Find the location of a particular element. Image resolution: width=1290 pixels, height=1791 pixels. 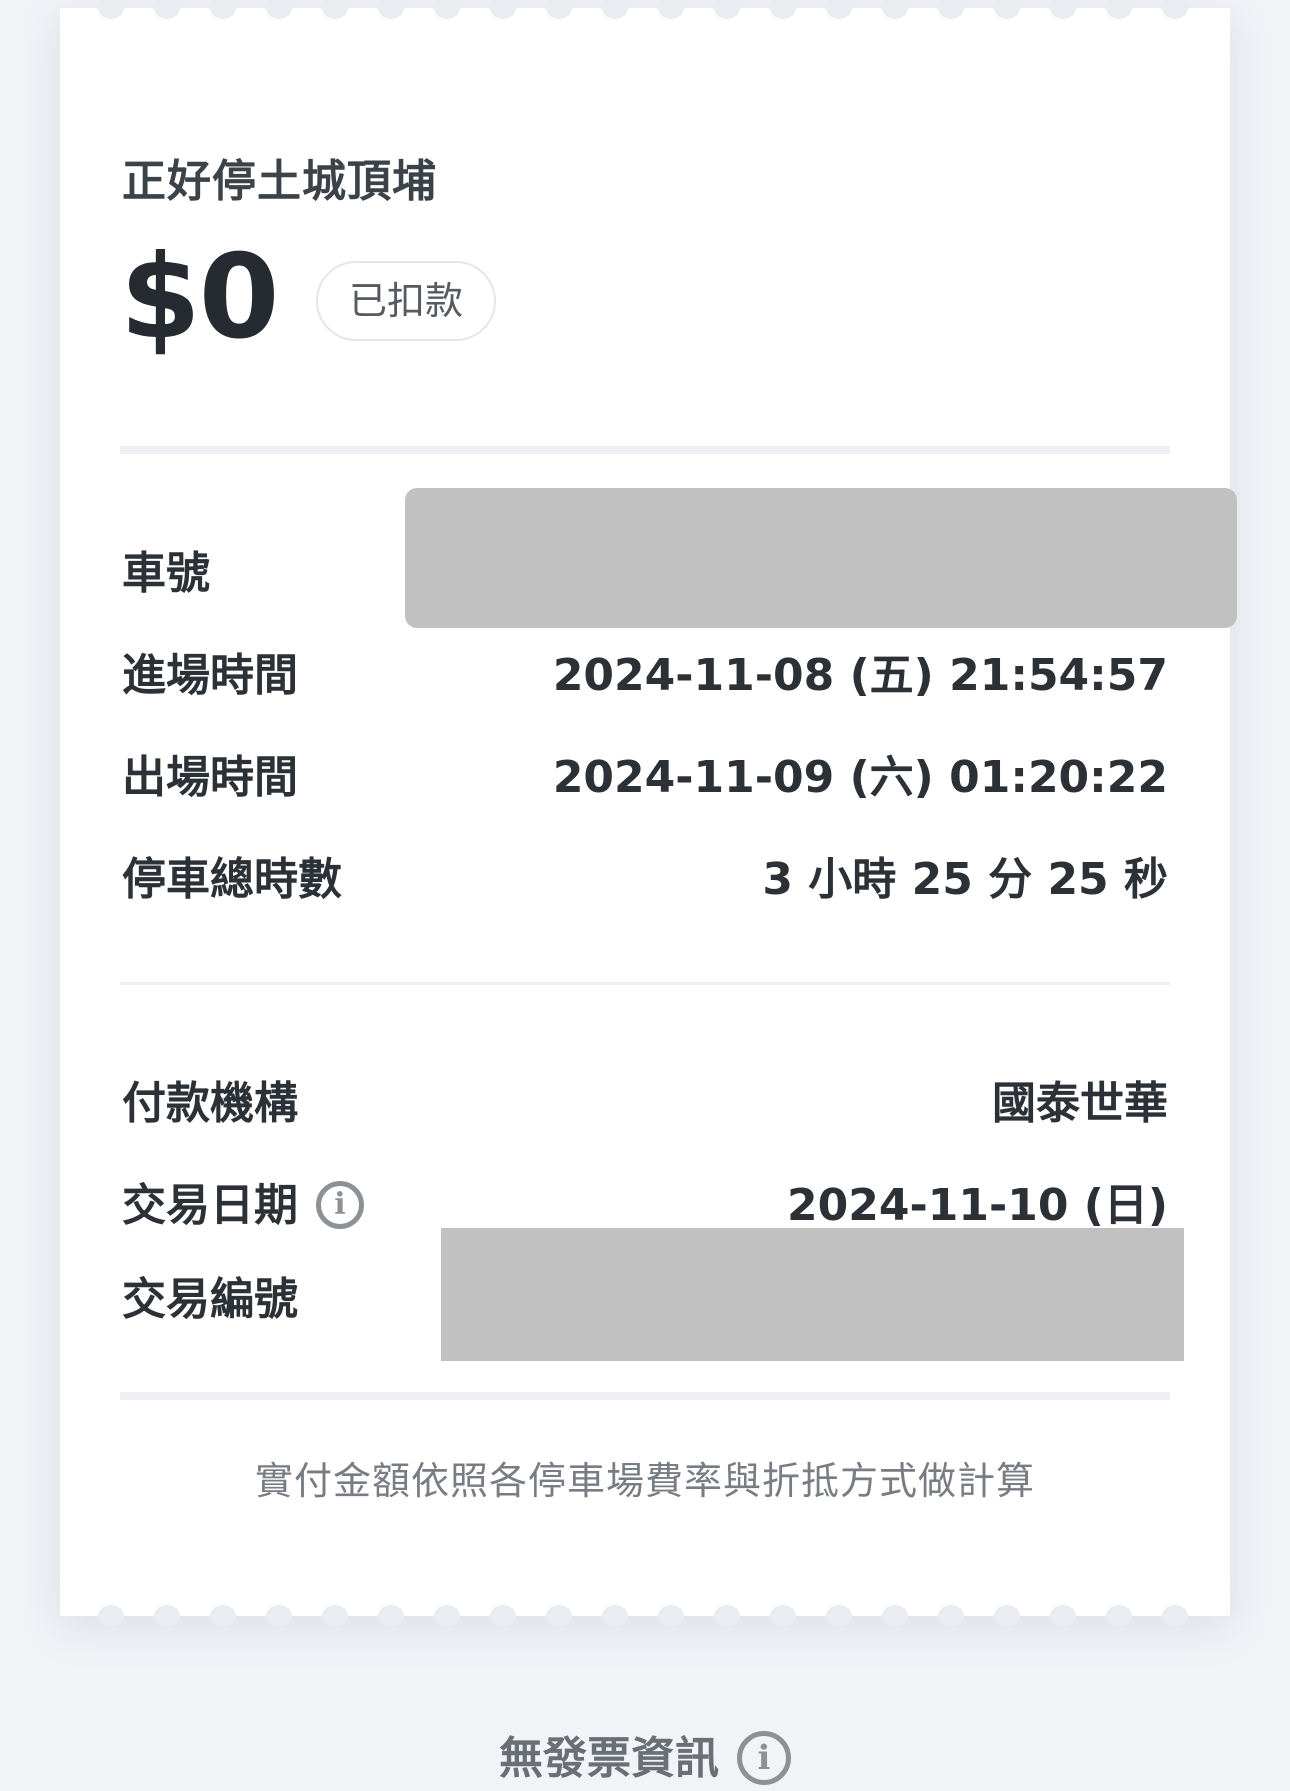

receipt-bottom-edge is located at coordinates (645, 1616).